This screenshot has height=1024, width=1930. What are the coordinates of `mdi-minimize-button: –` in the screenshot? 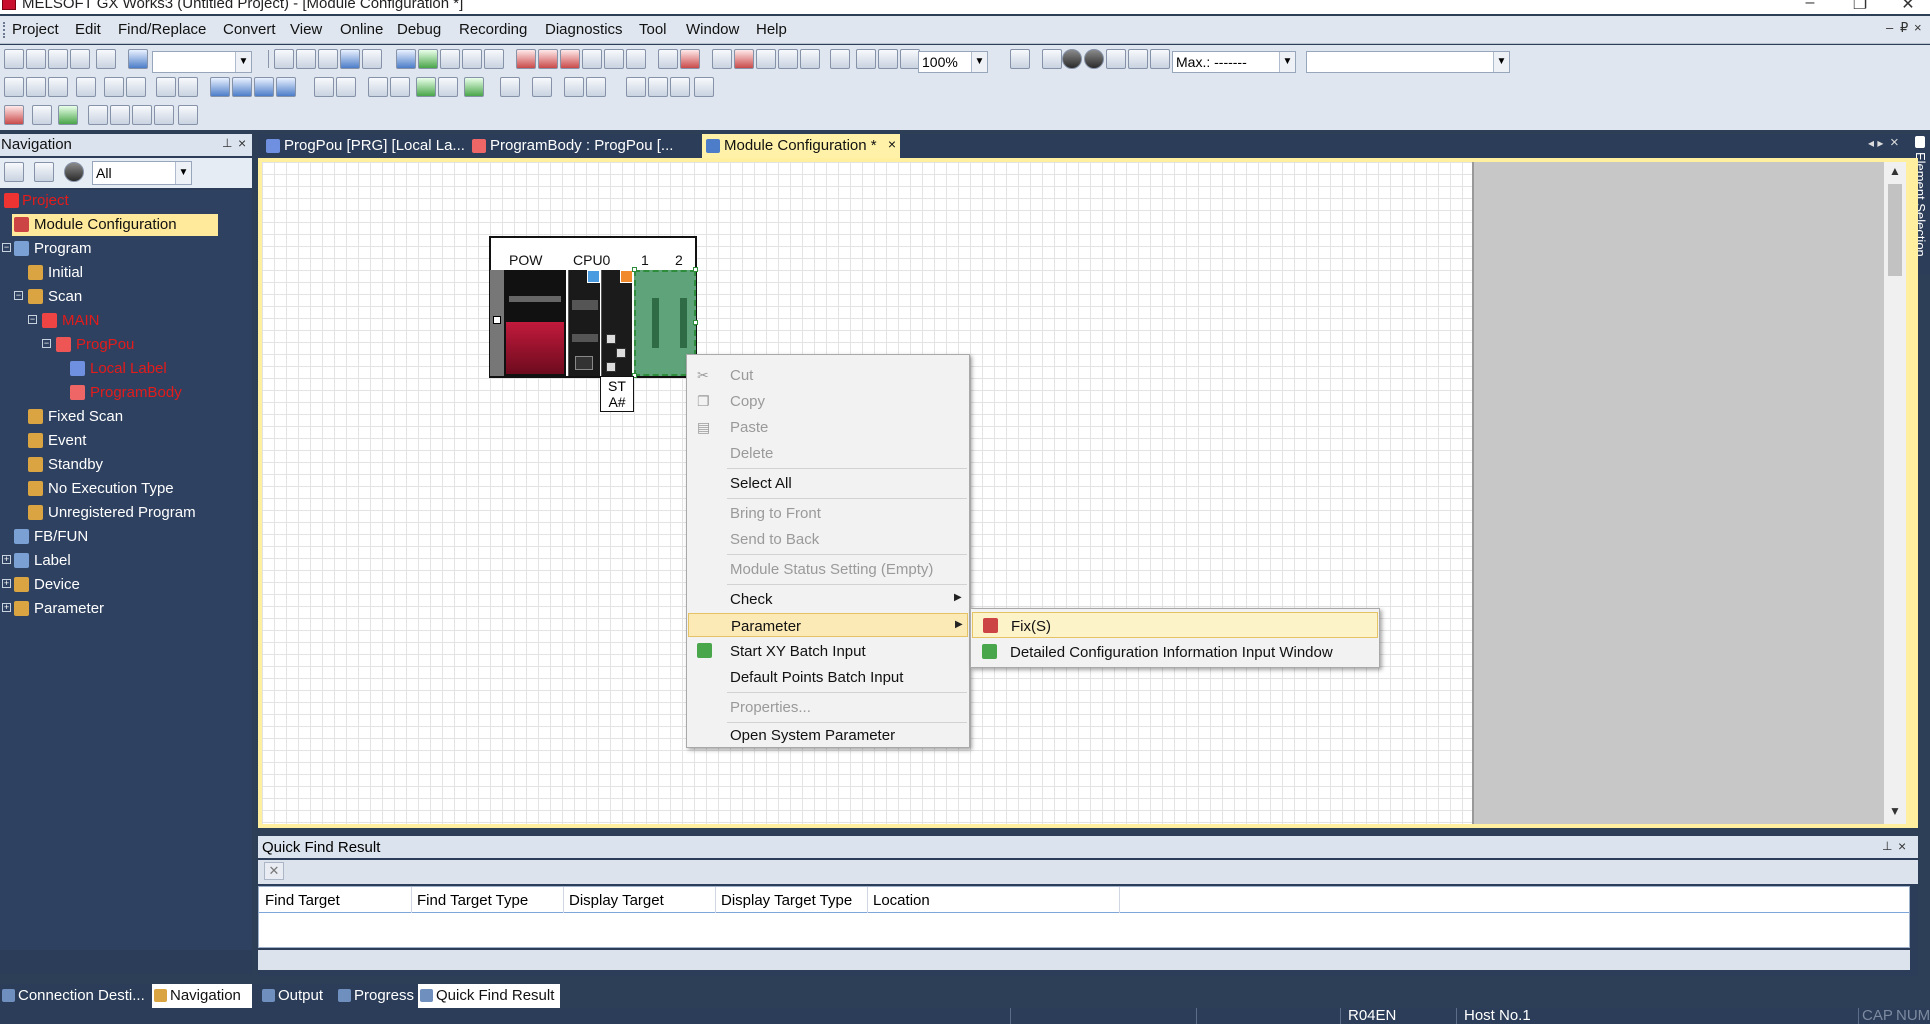 It's located at (1889, 27).